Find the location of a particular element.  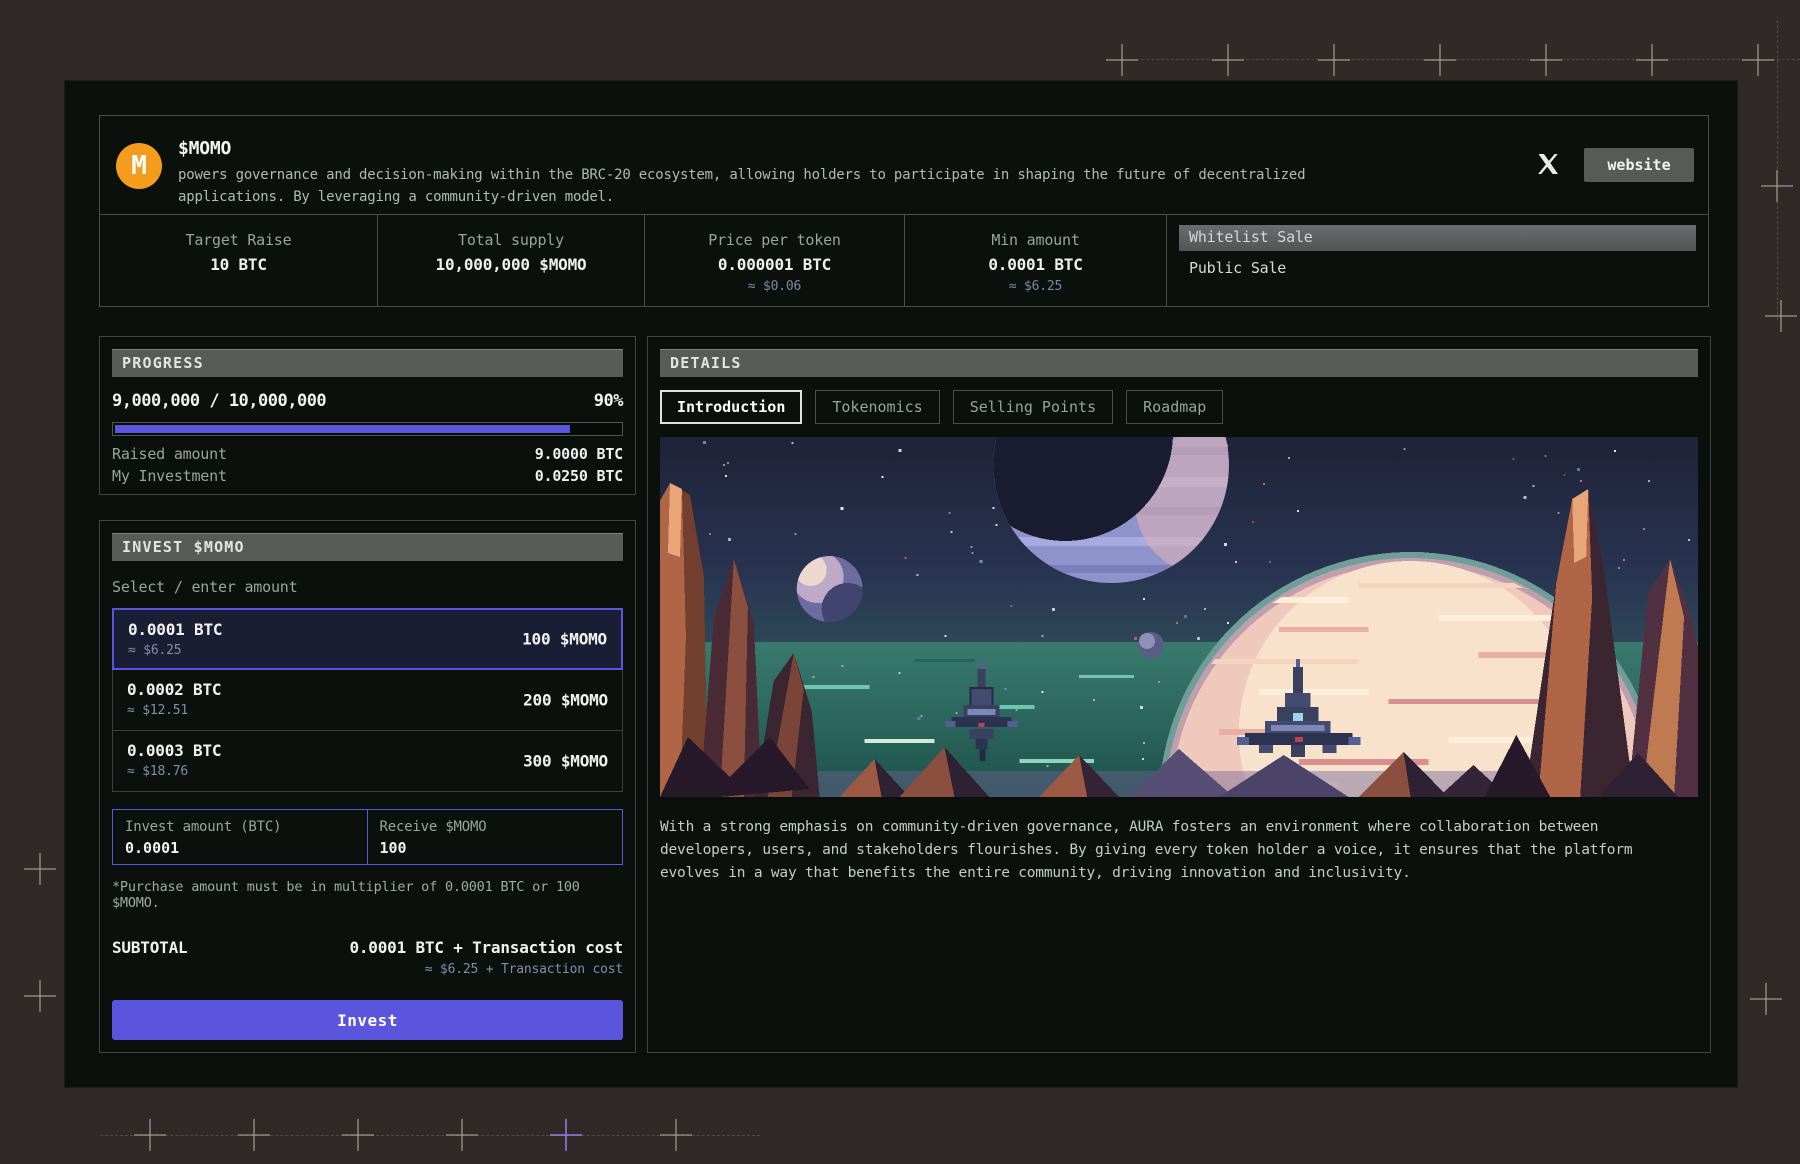

progress-bar is located at coordinates (367, 429).